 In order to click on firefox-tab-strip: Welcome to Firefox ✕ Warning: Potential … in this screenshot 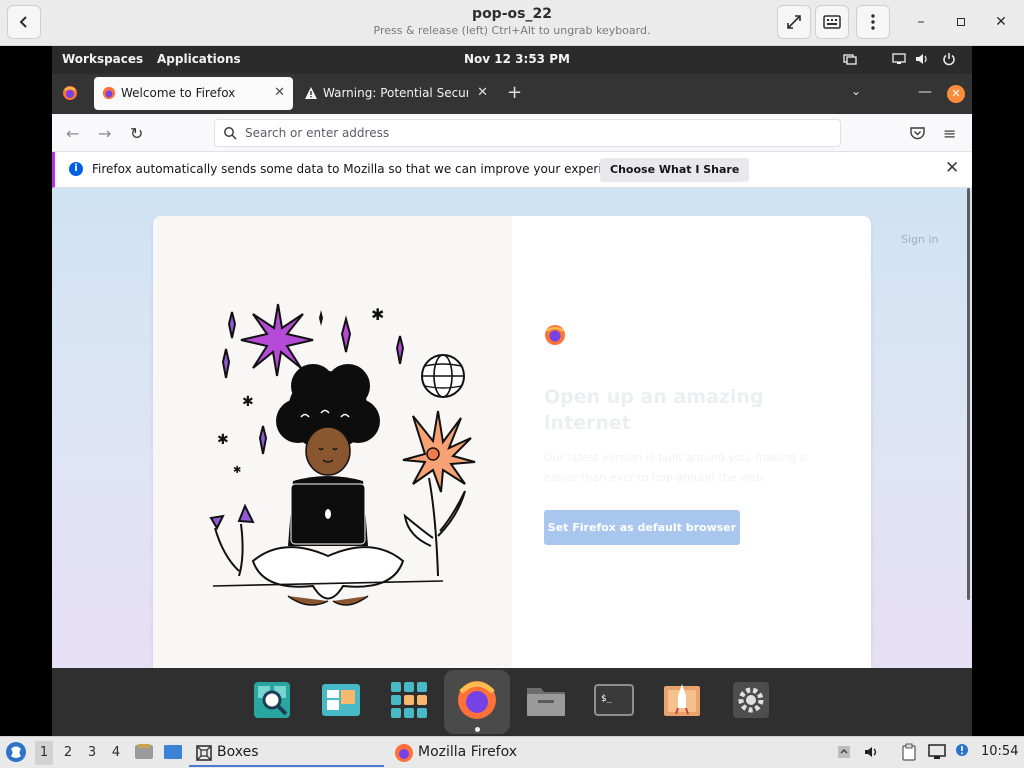, I will do `click(512, 94)`.